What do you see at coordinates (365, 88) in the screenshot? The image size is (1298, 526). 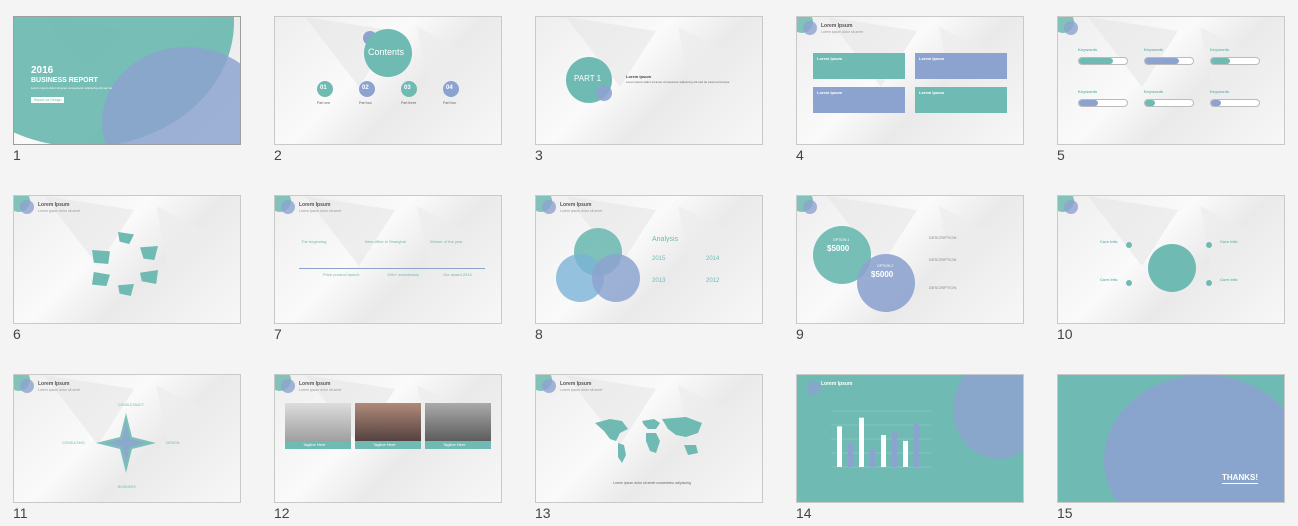 I see `item-number: 02` at bounding box center [365, 88].